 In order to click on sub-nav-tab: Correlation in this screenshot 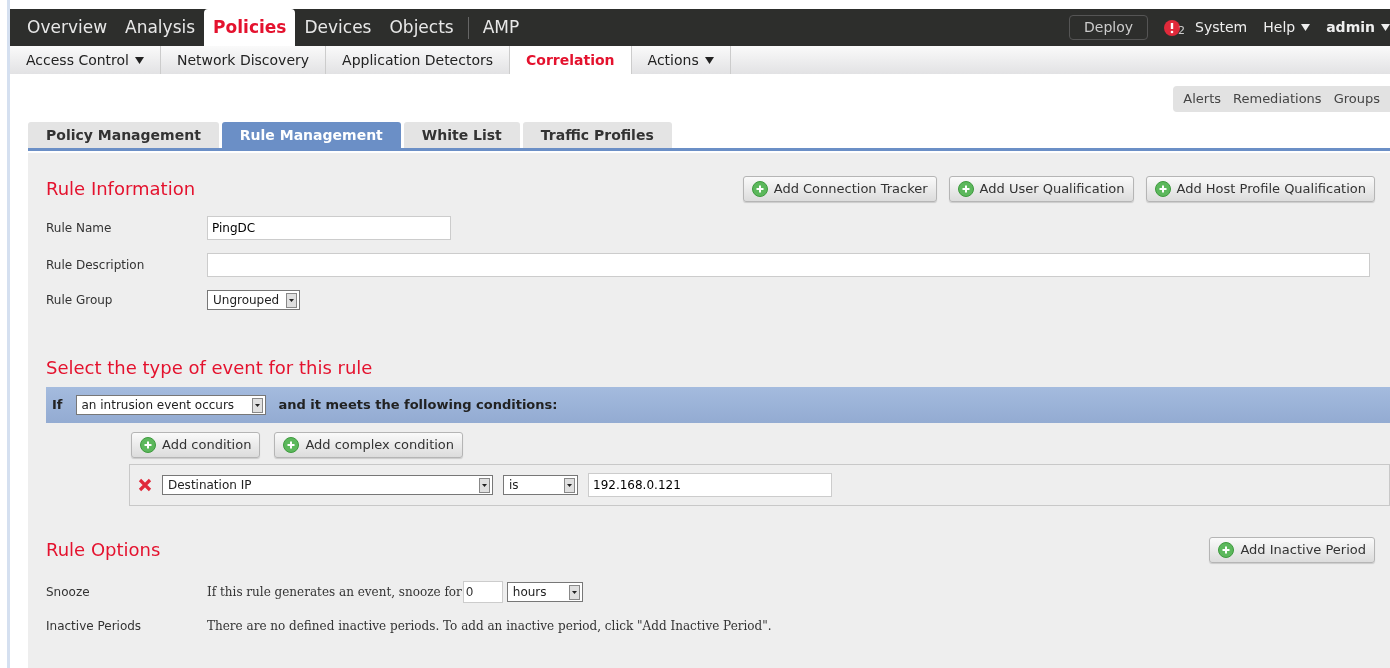, I will do `click(571, 60)`.